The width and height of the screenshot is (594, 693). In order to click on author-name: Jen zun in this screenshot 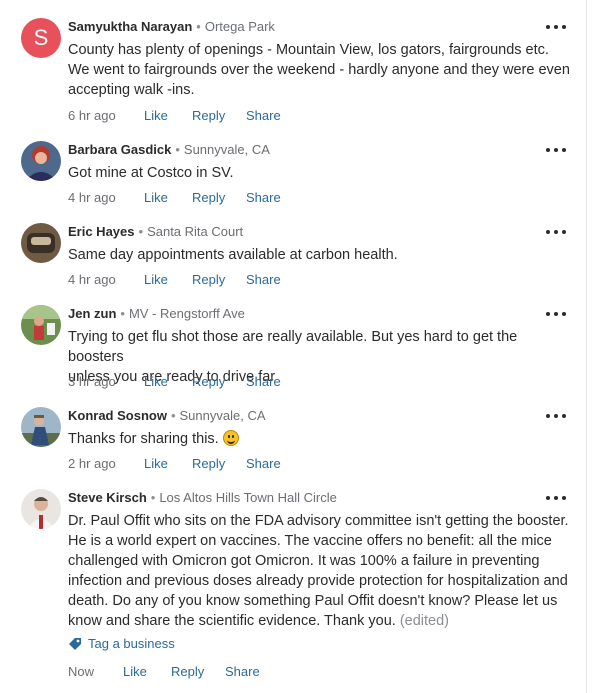, I will do `click(92, 313)`.